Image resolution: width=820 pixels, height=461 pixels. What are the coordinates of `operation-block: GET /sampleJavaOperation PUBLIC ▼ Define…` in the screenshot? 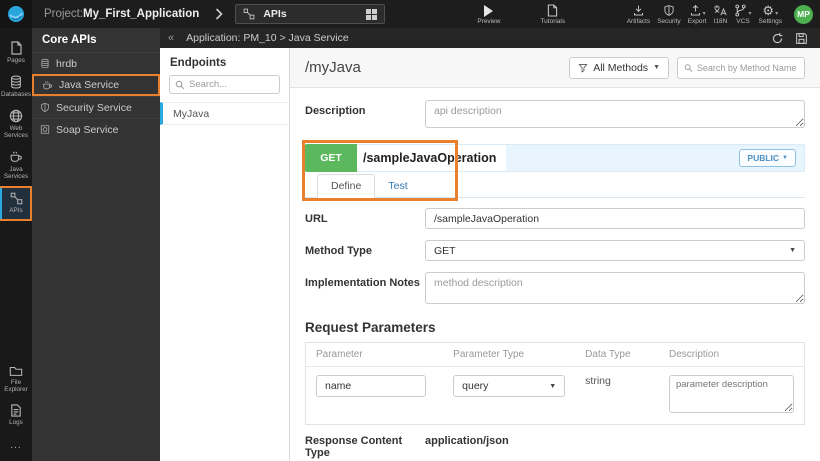 It's located at (553, 170).